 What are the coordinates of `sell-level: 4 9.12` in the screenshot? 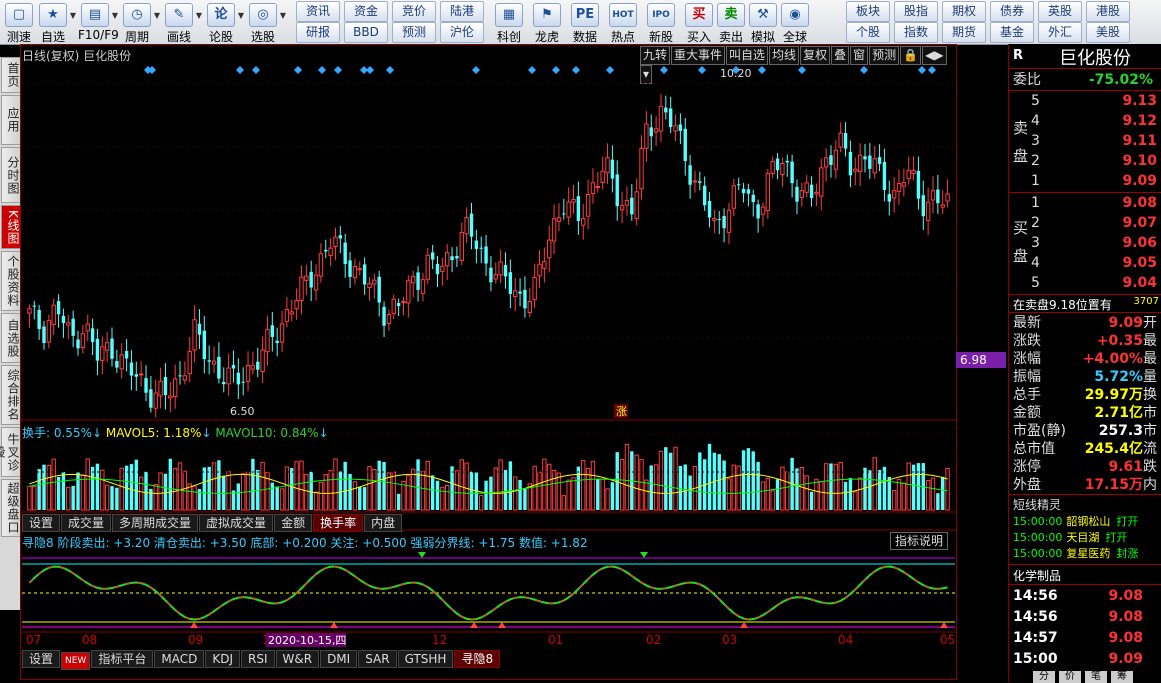 It's located at (1094, 121).